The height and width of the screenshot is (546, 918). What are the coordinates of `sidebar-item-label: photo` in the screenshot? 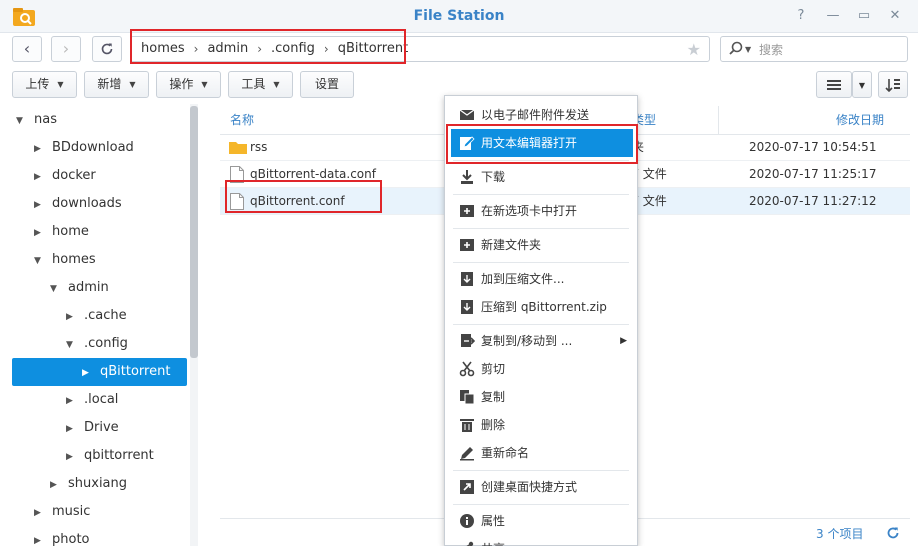 It's located at (71, 539).